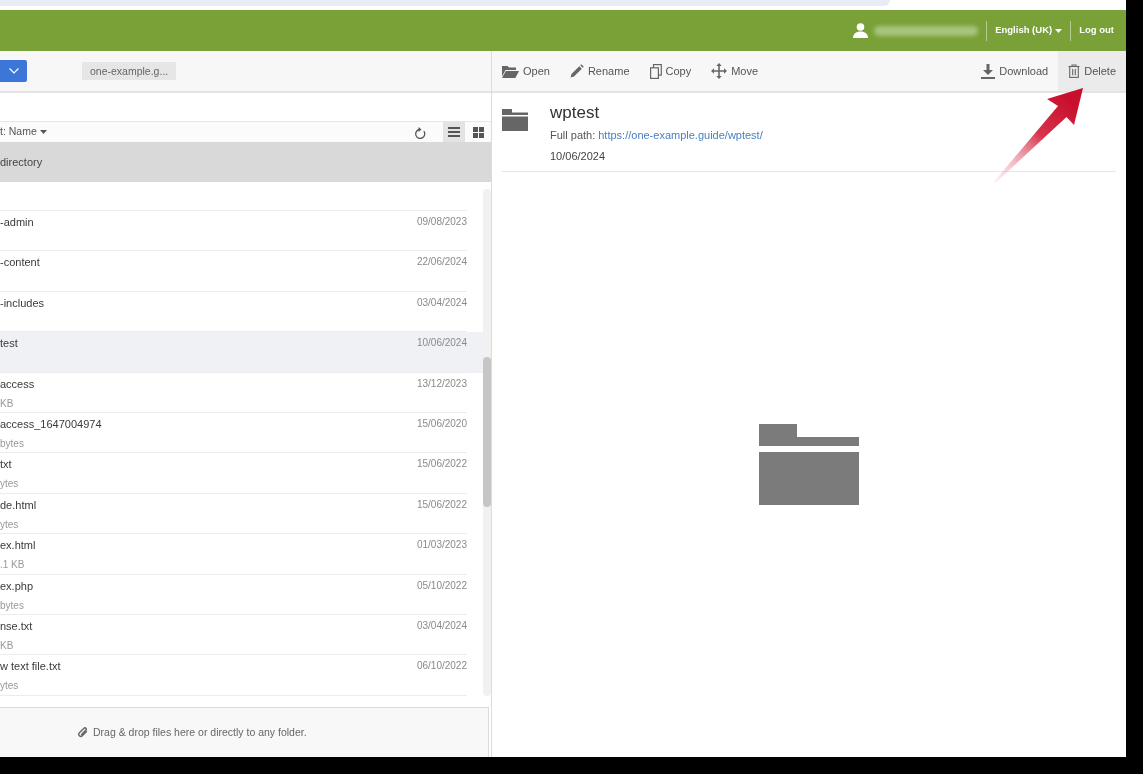 The width and height of the screenshot is (1143, 774). I want to click on path-link: https://one-example.guide/wptest/, so click(680, 135).